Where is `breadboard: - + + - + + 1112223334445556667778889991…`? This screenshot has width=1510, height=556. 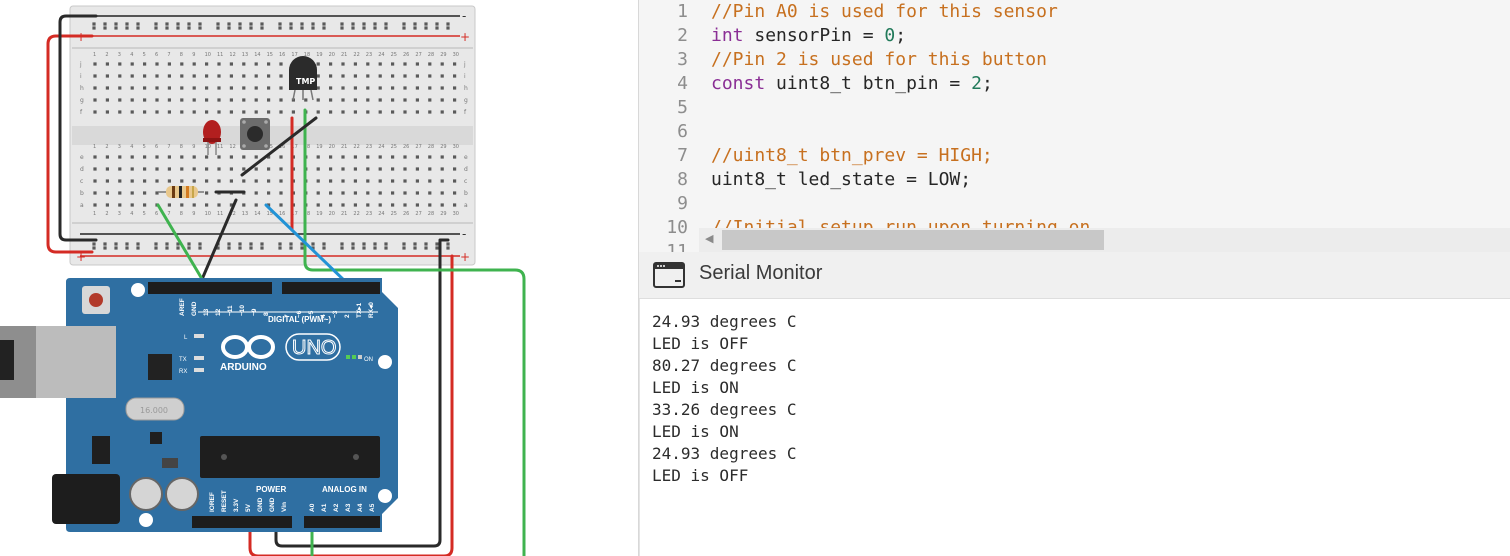
breadboard: - + + - + + 1112223334445556667778889991… is located at coordinates (272, 135).